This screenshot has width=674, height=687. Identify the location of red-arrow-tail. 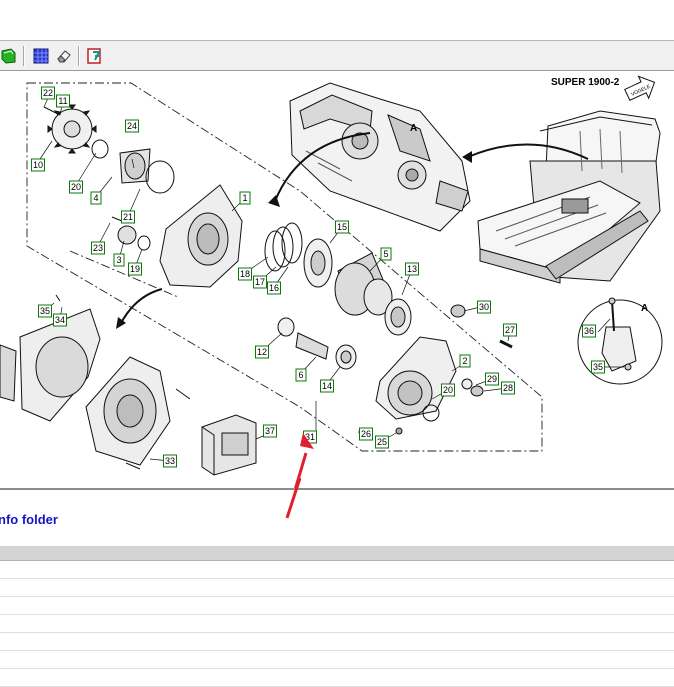
(293, 498).